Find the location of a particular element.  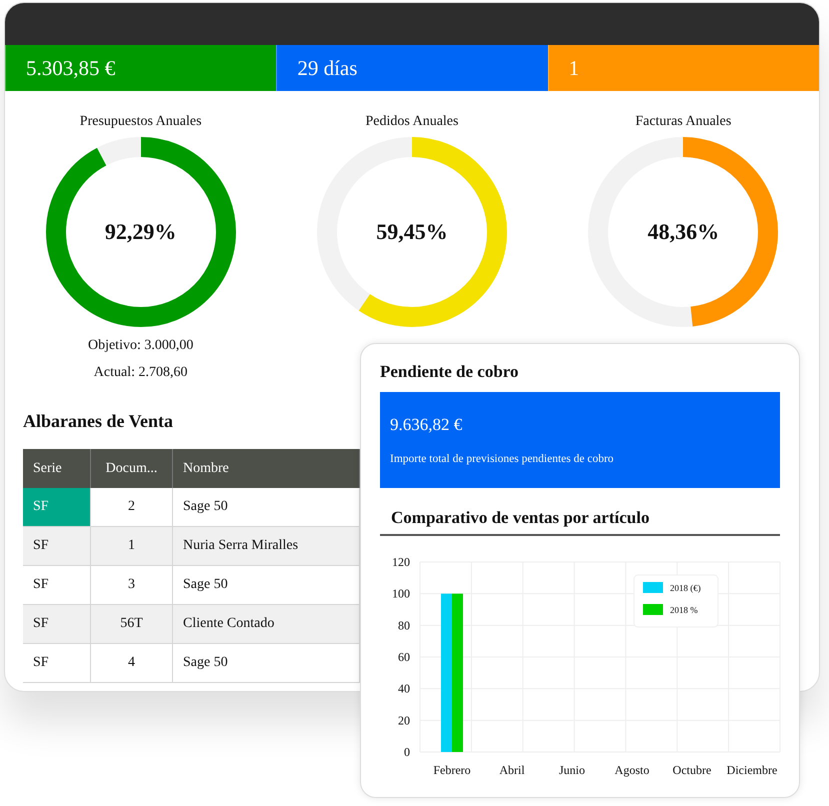

axis-tick-label: 0 is located at coordinates (407, 752).